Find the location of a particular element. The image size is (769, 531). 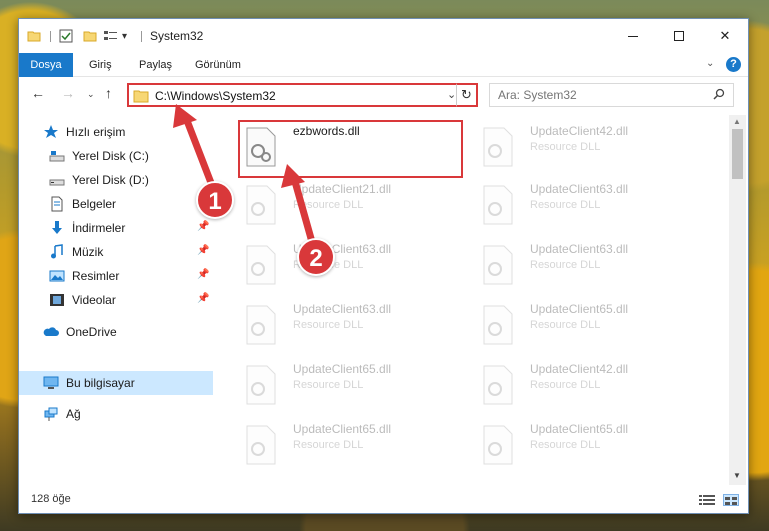

nav-item-this-pc: Bu bilgisayar is located at coordinates (116, 383).